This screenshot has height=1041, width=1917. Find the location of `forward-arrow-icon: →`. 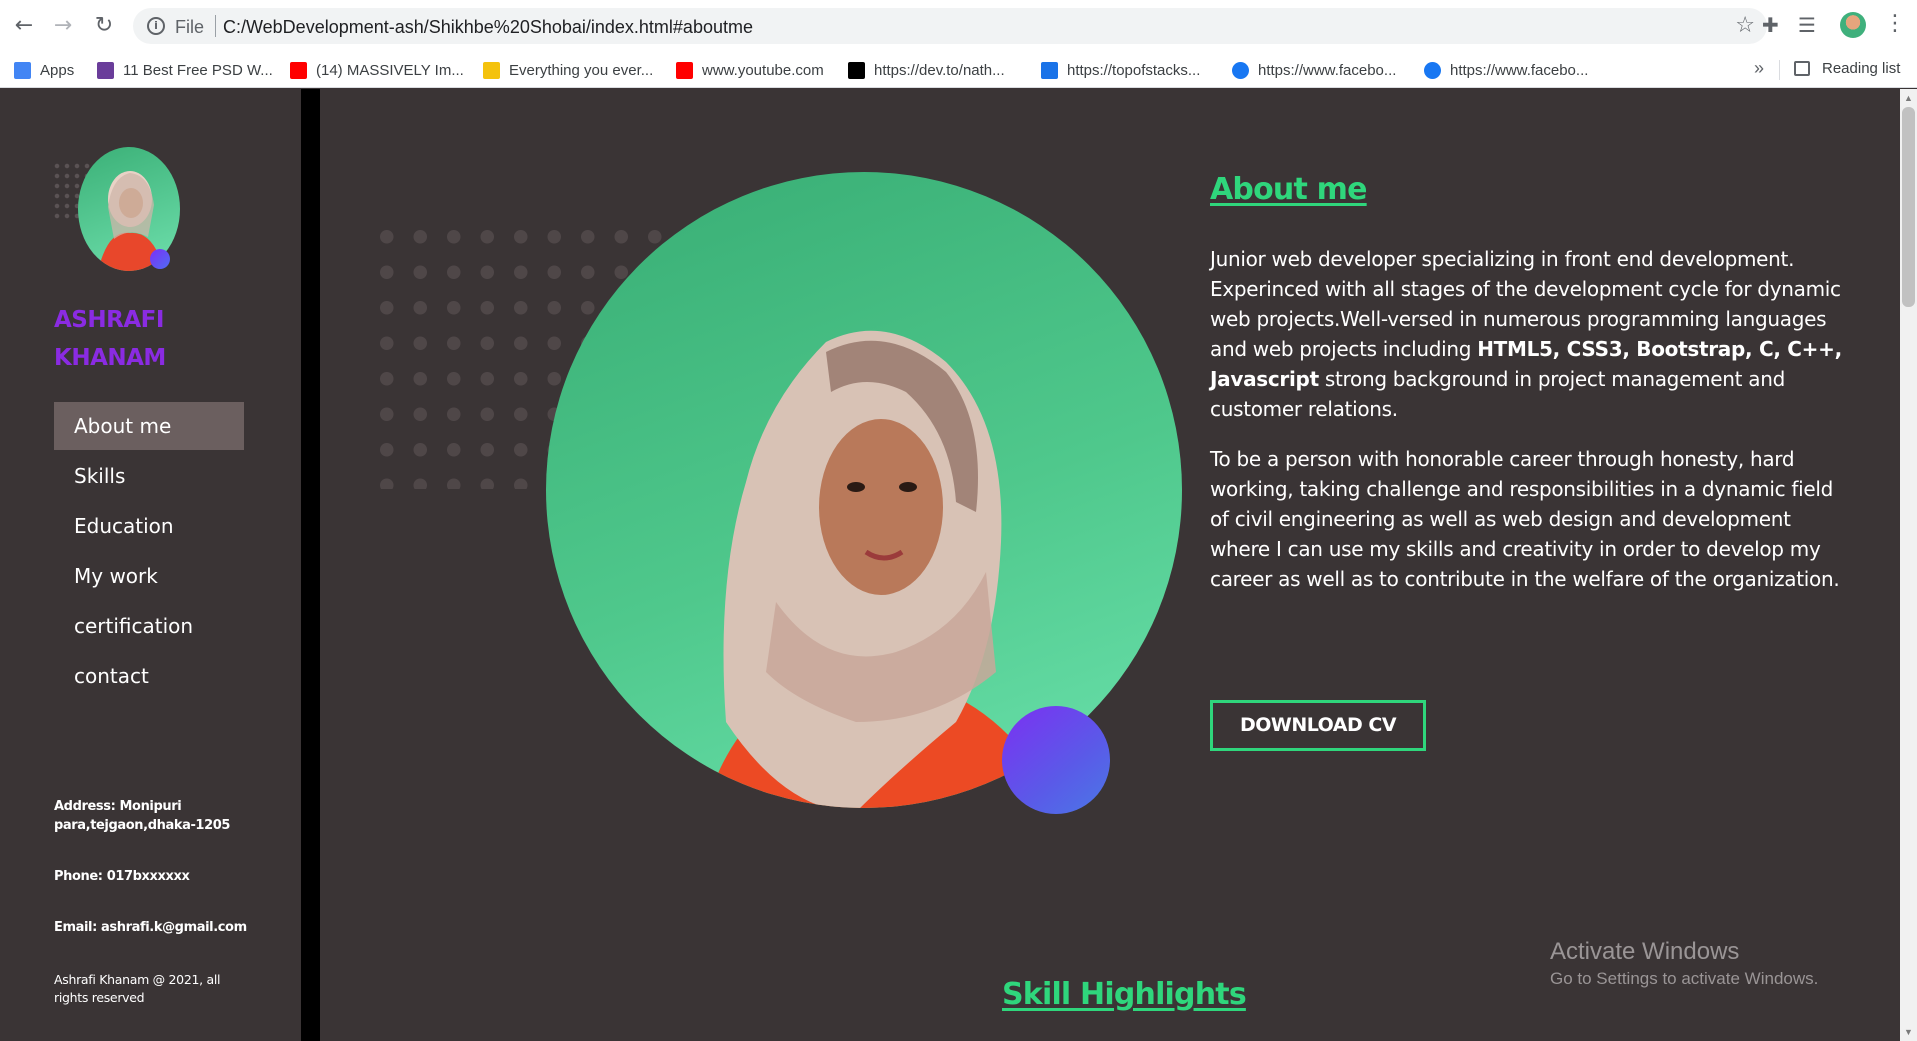

forward-arrow-icon: → is located at coordinates (63, 26).